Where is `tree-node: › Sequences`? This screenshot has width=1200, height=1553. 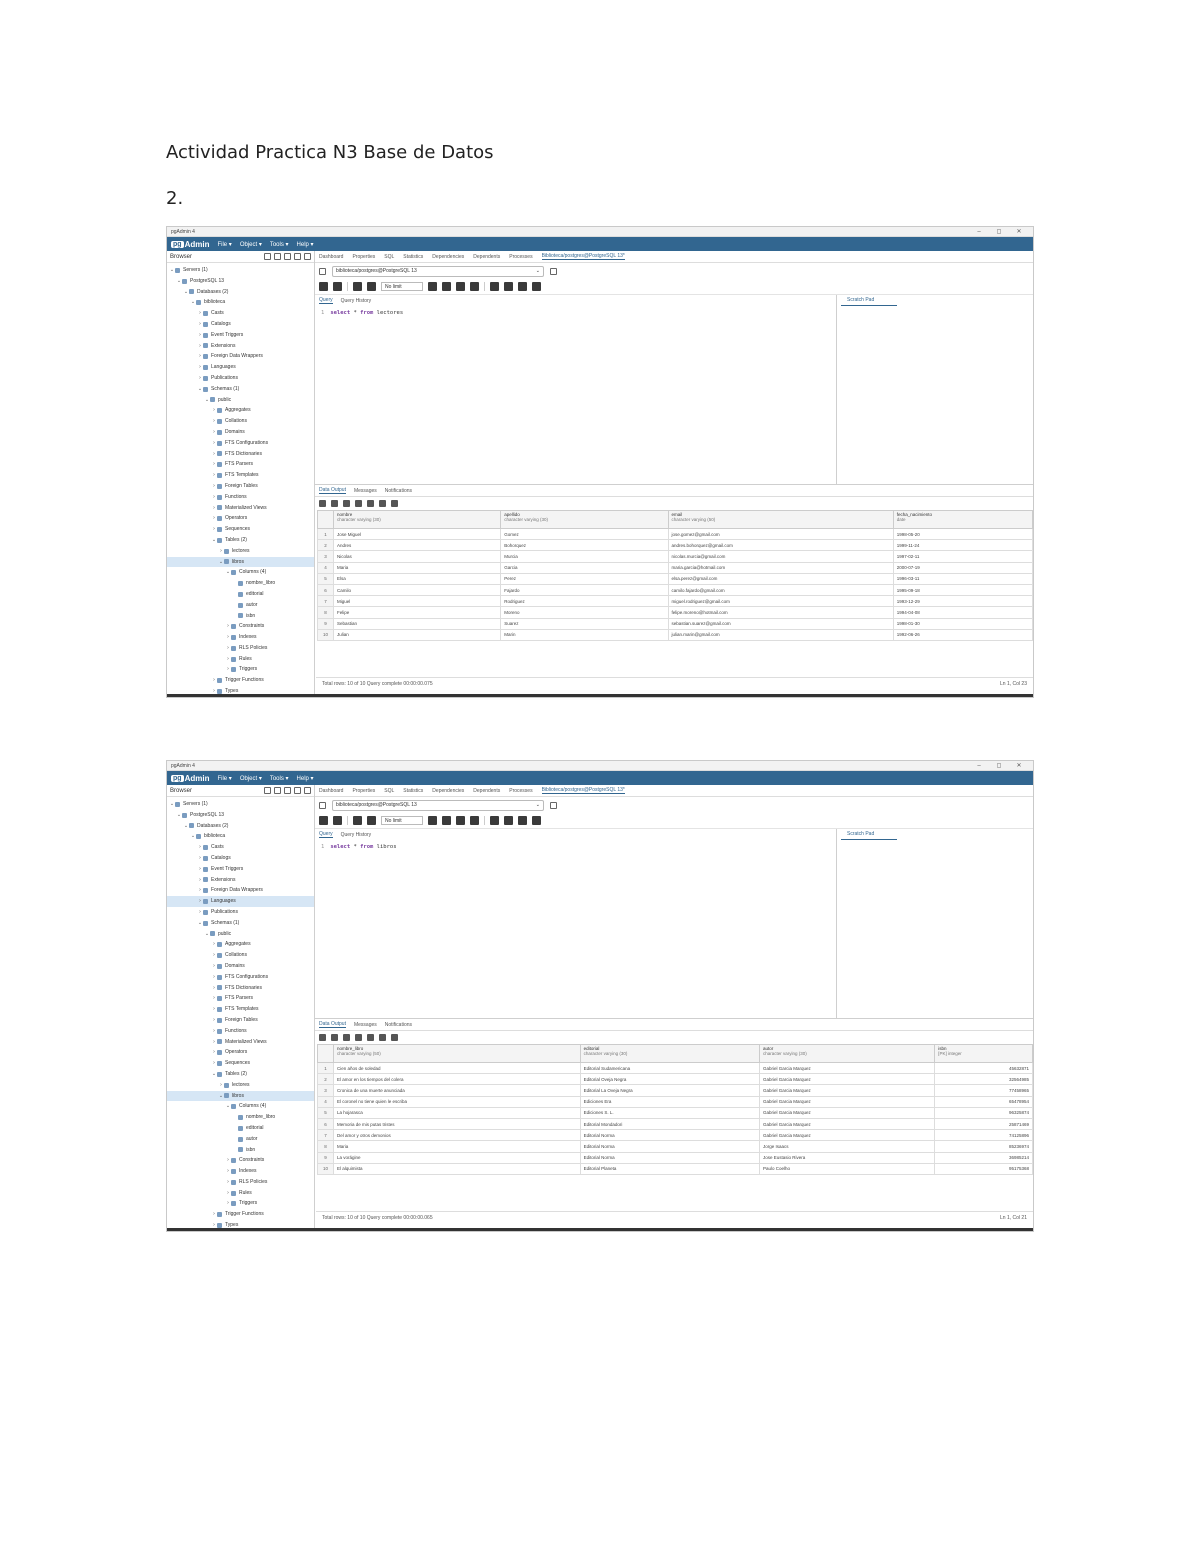
tree-node: › Sequences is located at coordinates (240, 1063).